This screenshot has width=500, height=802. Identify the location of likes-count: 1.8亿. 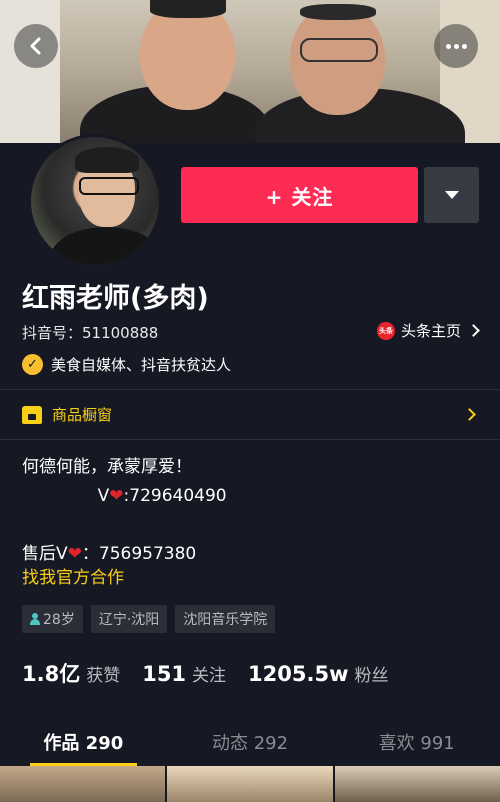
(51, 674).